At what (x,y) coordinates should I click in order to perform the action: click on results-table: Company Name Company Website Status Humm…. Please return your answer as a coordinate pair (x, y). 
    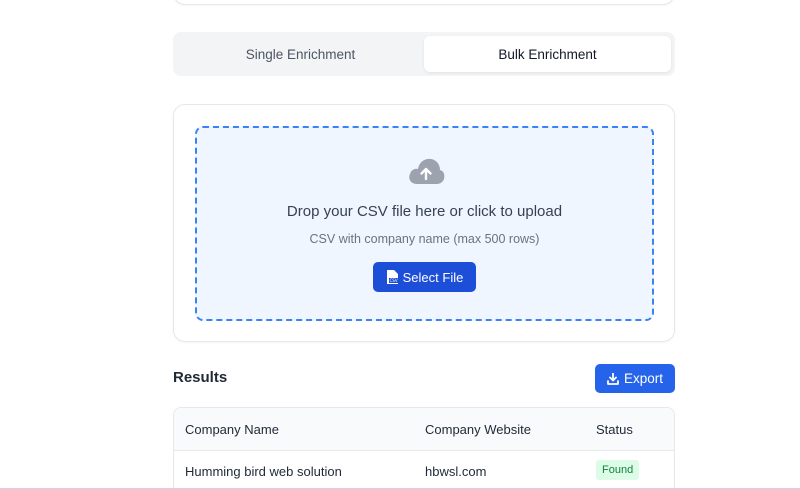
    Looking at the image, I should click on (424, 448).